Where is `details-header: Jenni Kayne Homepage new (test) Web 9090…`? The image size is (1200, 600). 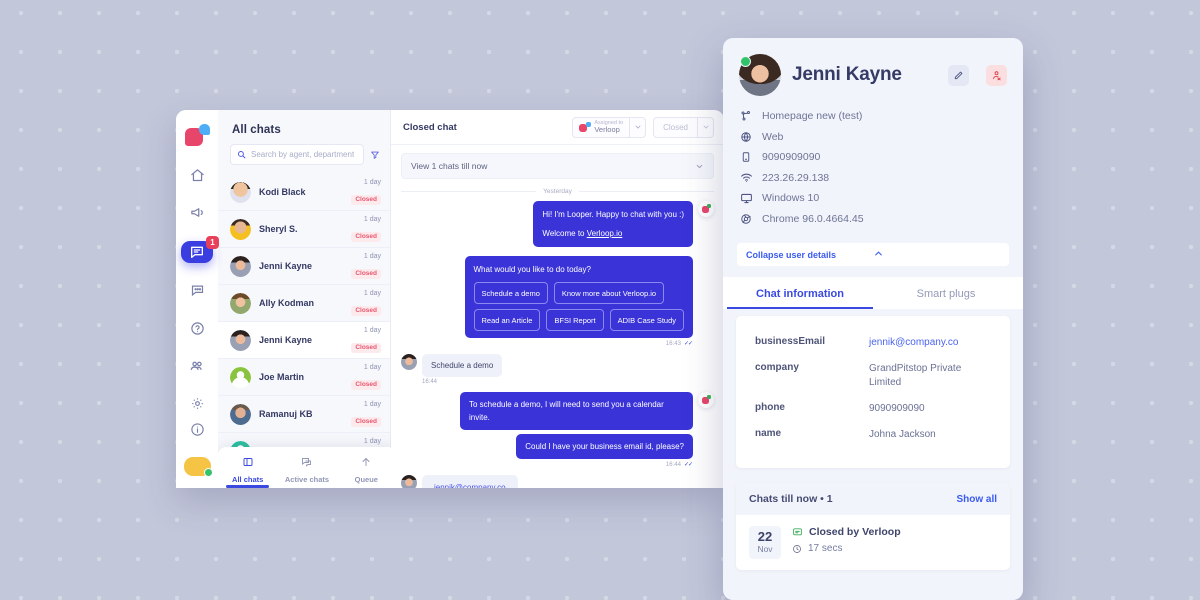
details-header: Jenni Kayne Homepage new (test) Web 9090… is located at coordinates (873, 136).